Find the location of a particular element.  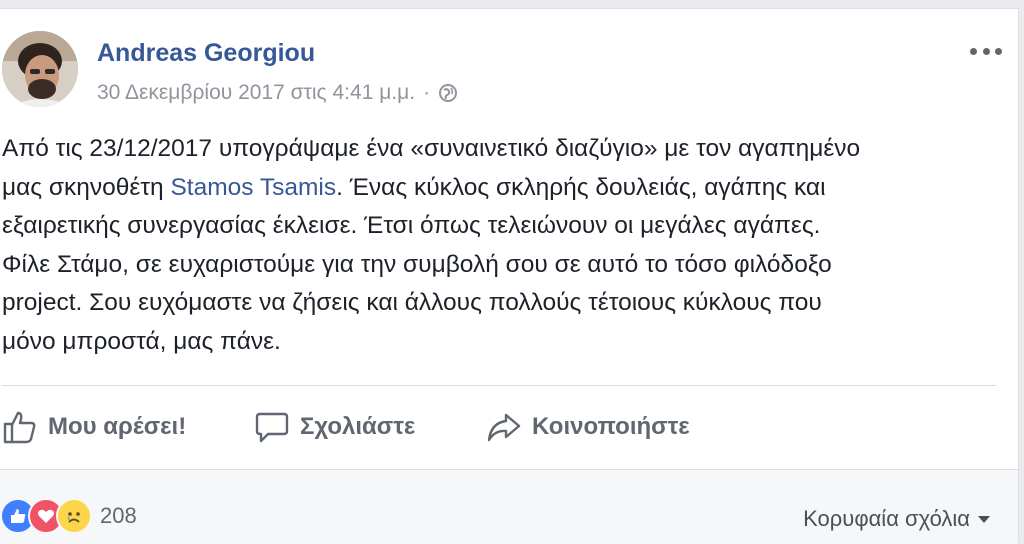

action-bar: Μου αρέσει! Σχολιάστε Κοινοποιήστε is located at coordinates (505, 430).